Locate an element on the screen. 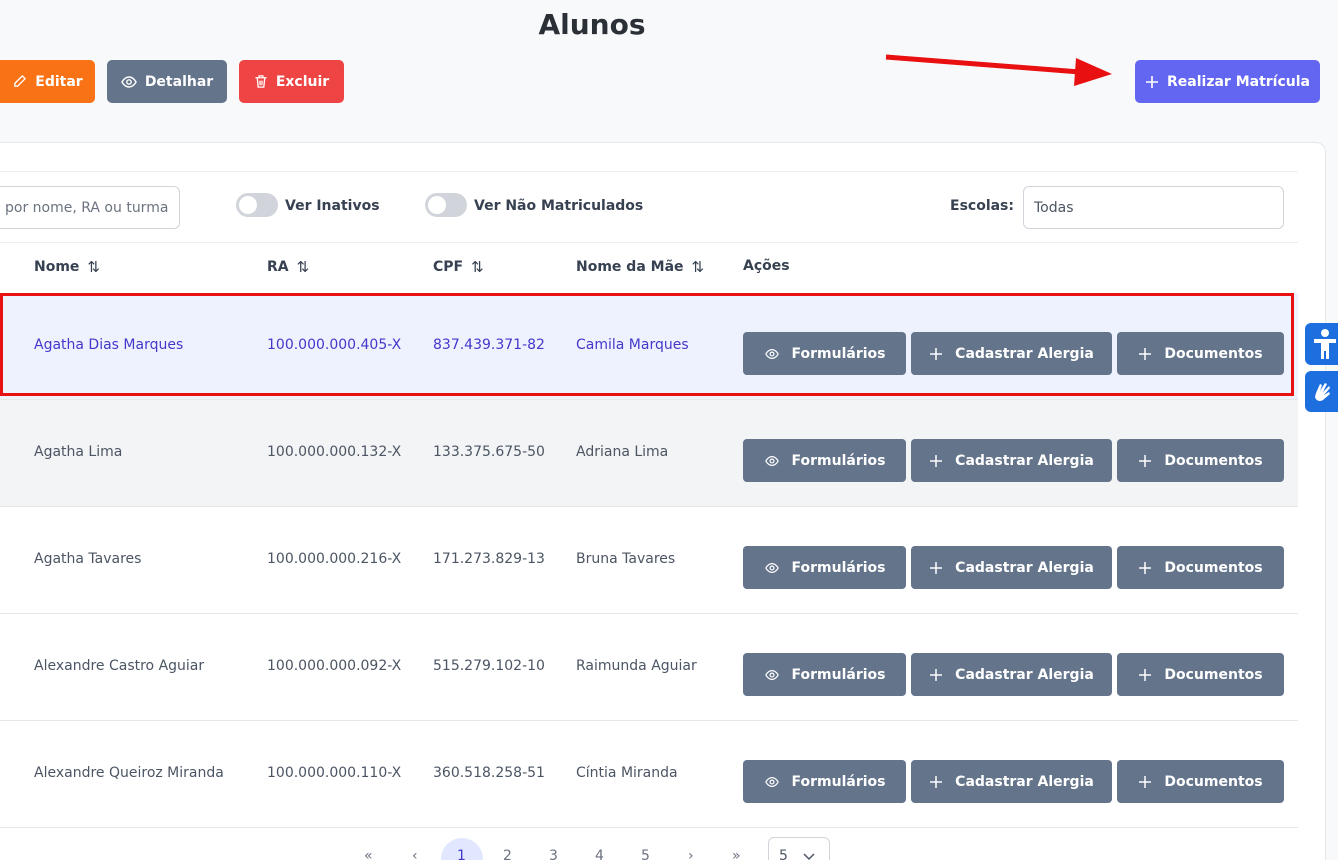  cell-mother: Cíntia Miranda is located at coordinates (627, 773).